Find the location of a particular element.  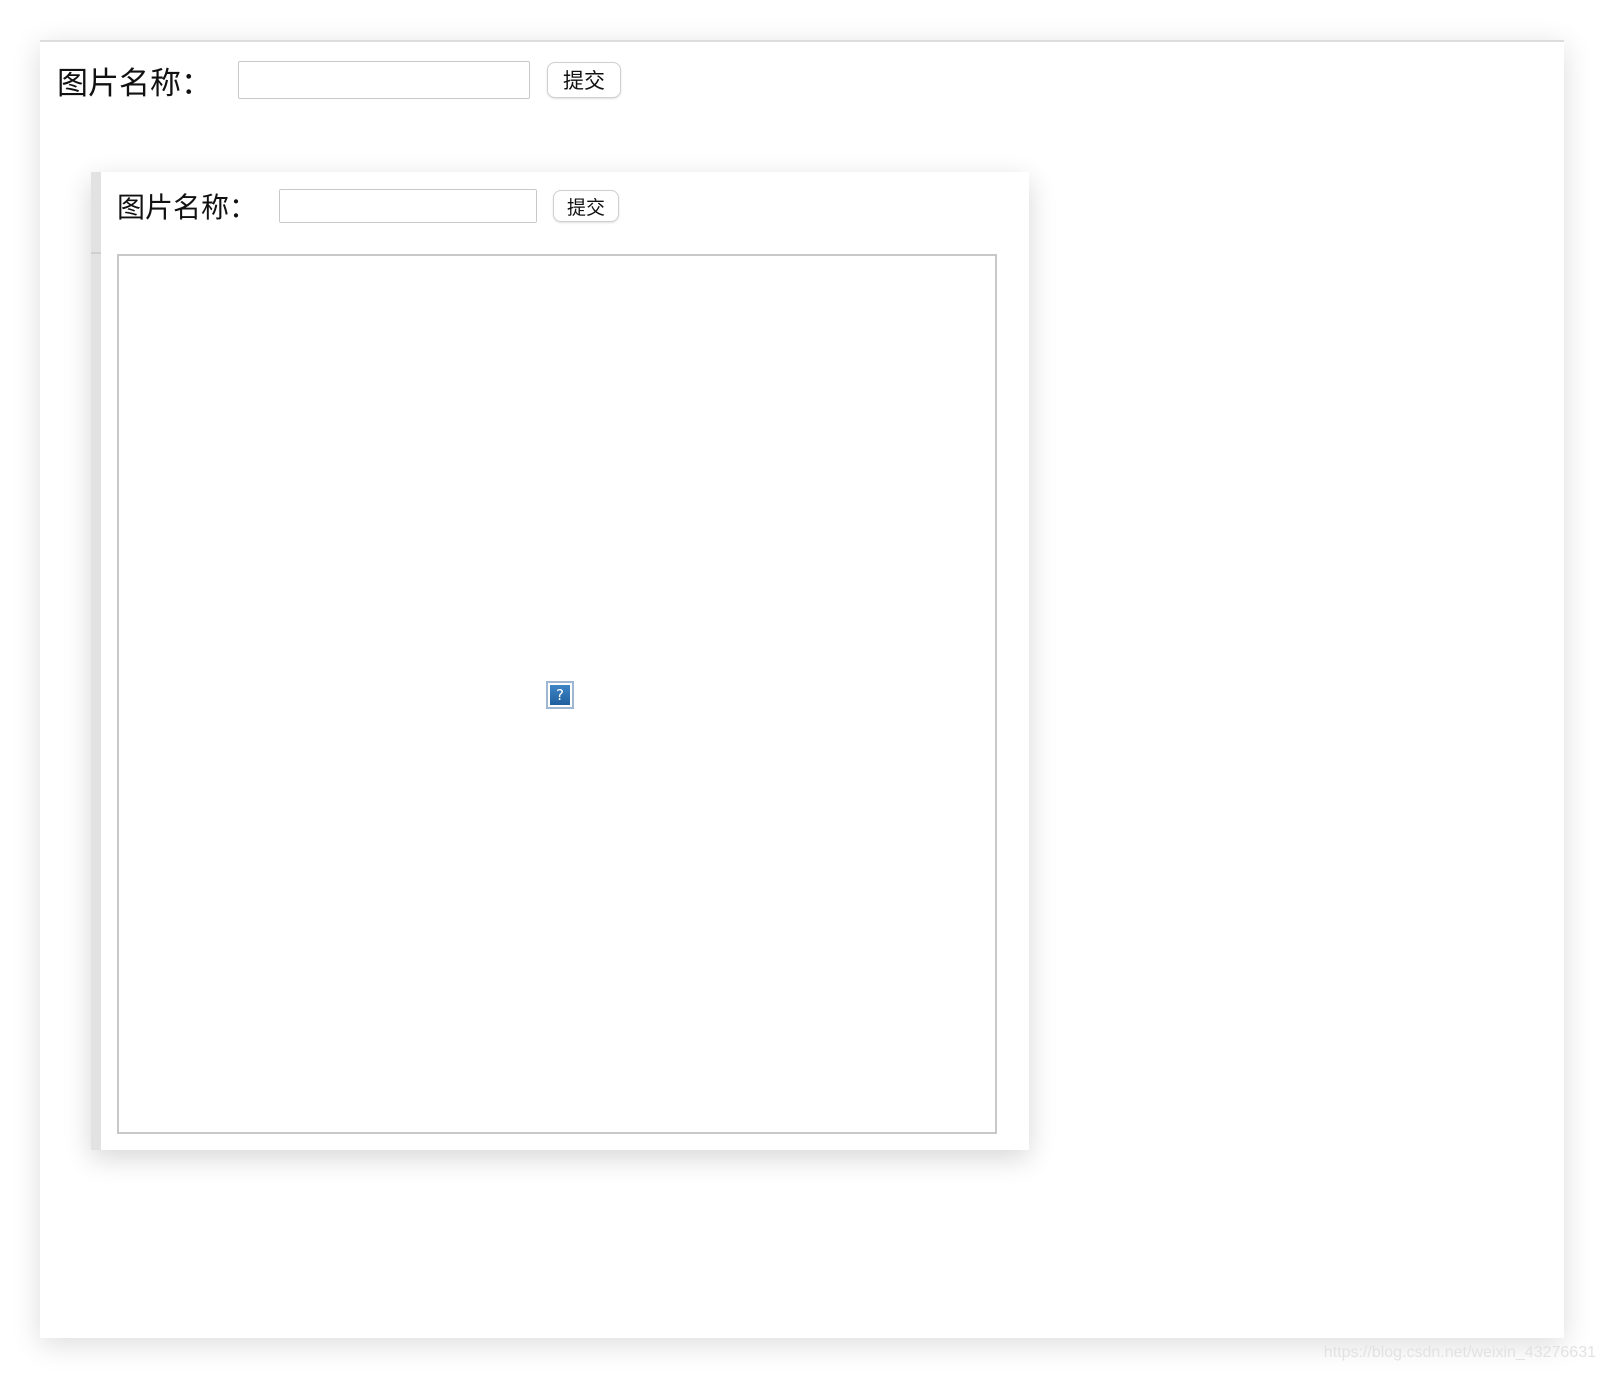

inner-image-name-label: 图片名称： is located at coordinates (187, 207).